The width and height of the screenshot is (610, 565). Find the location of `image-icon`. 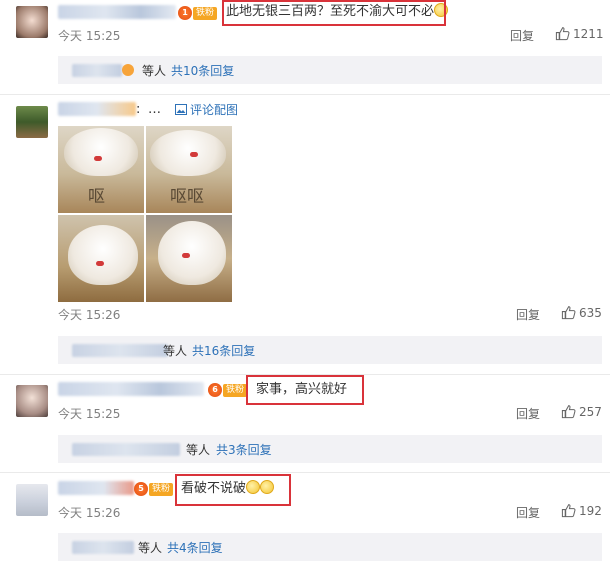

image-icon is located at coordinates (181, 109).